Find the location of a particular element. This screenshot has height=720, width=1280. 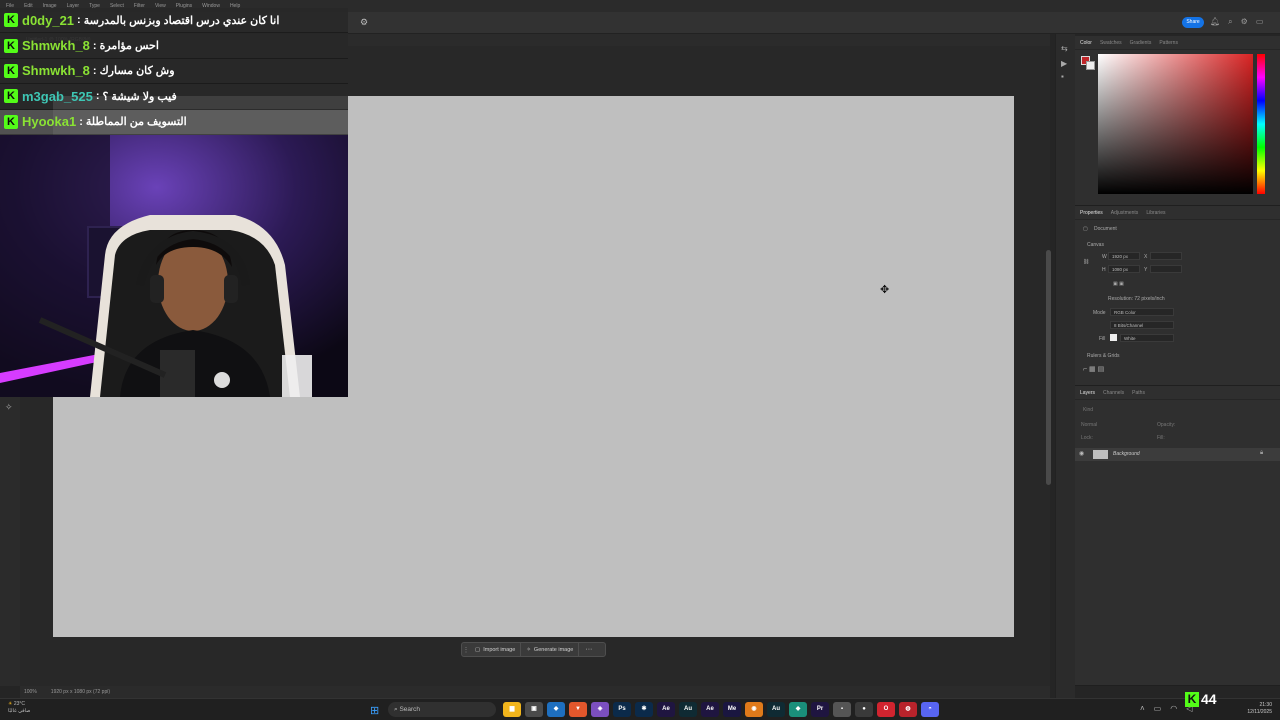

filter-kind-label: Kind is located at coordinates (1088, 410).